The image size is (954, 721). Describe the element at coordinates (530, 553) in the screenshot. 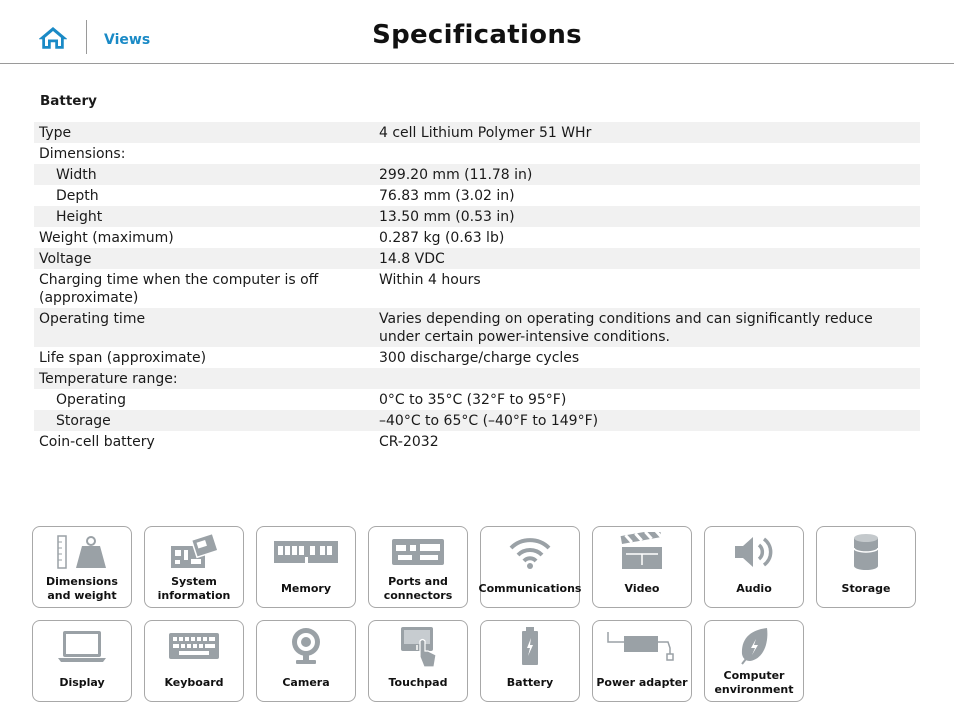

I see `wifi-icon` at that location.